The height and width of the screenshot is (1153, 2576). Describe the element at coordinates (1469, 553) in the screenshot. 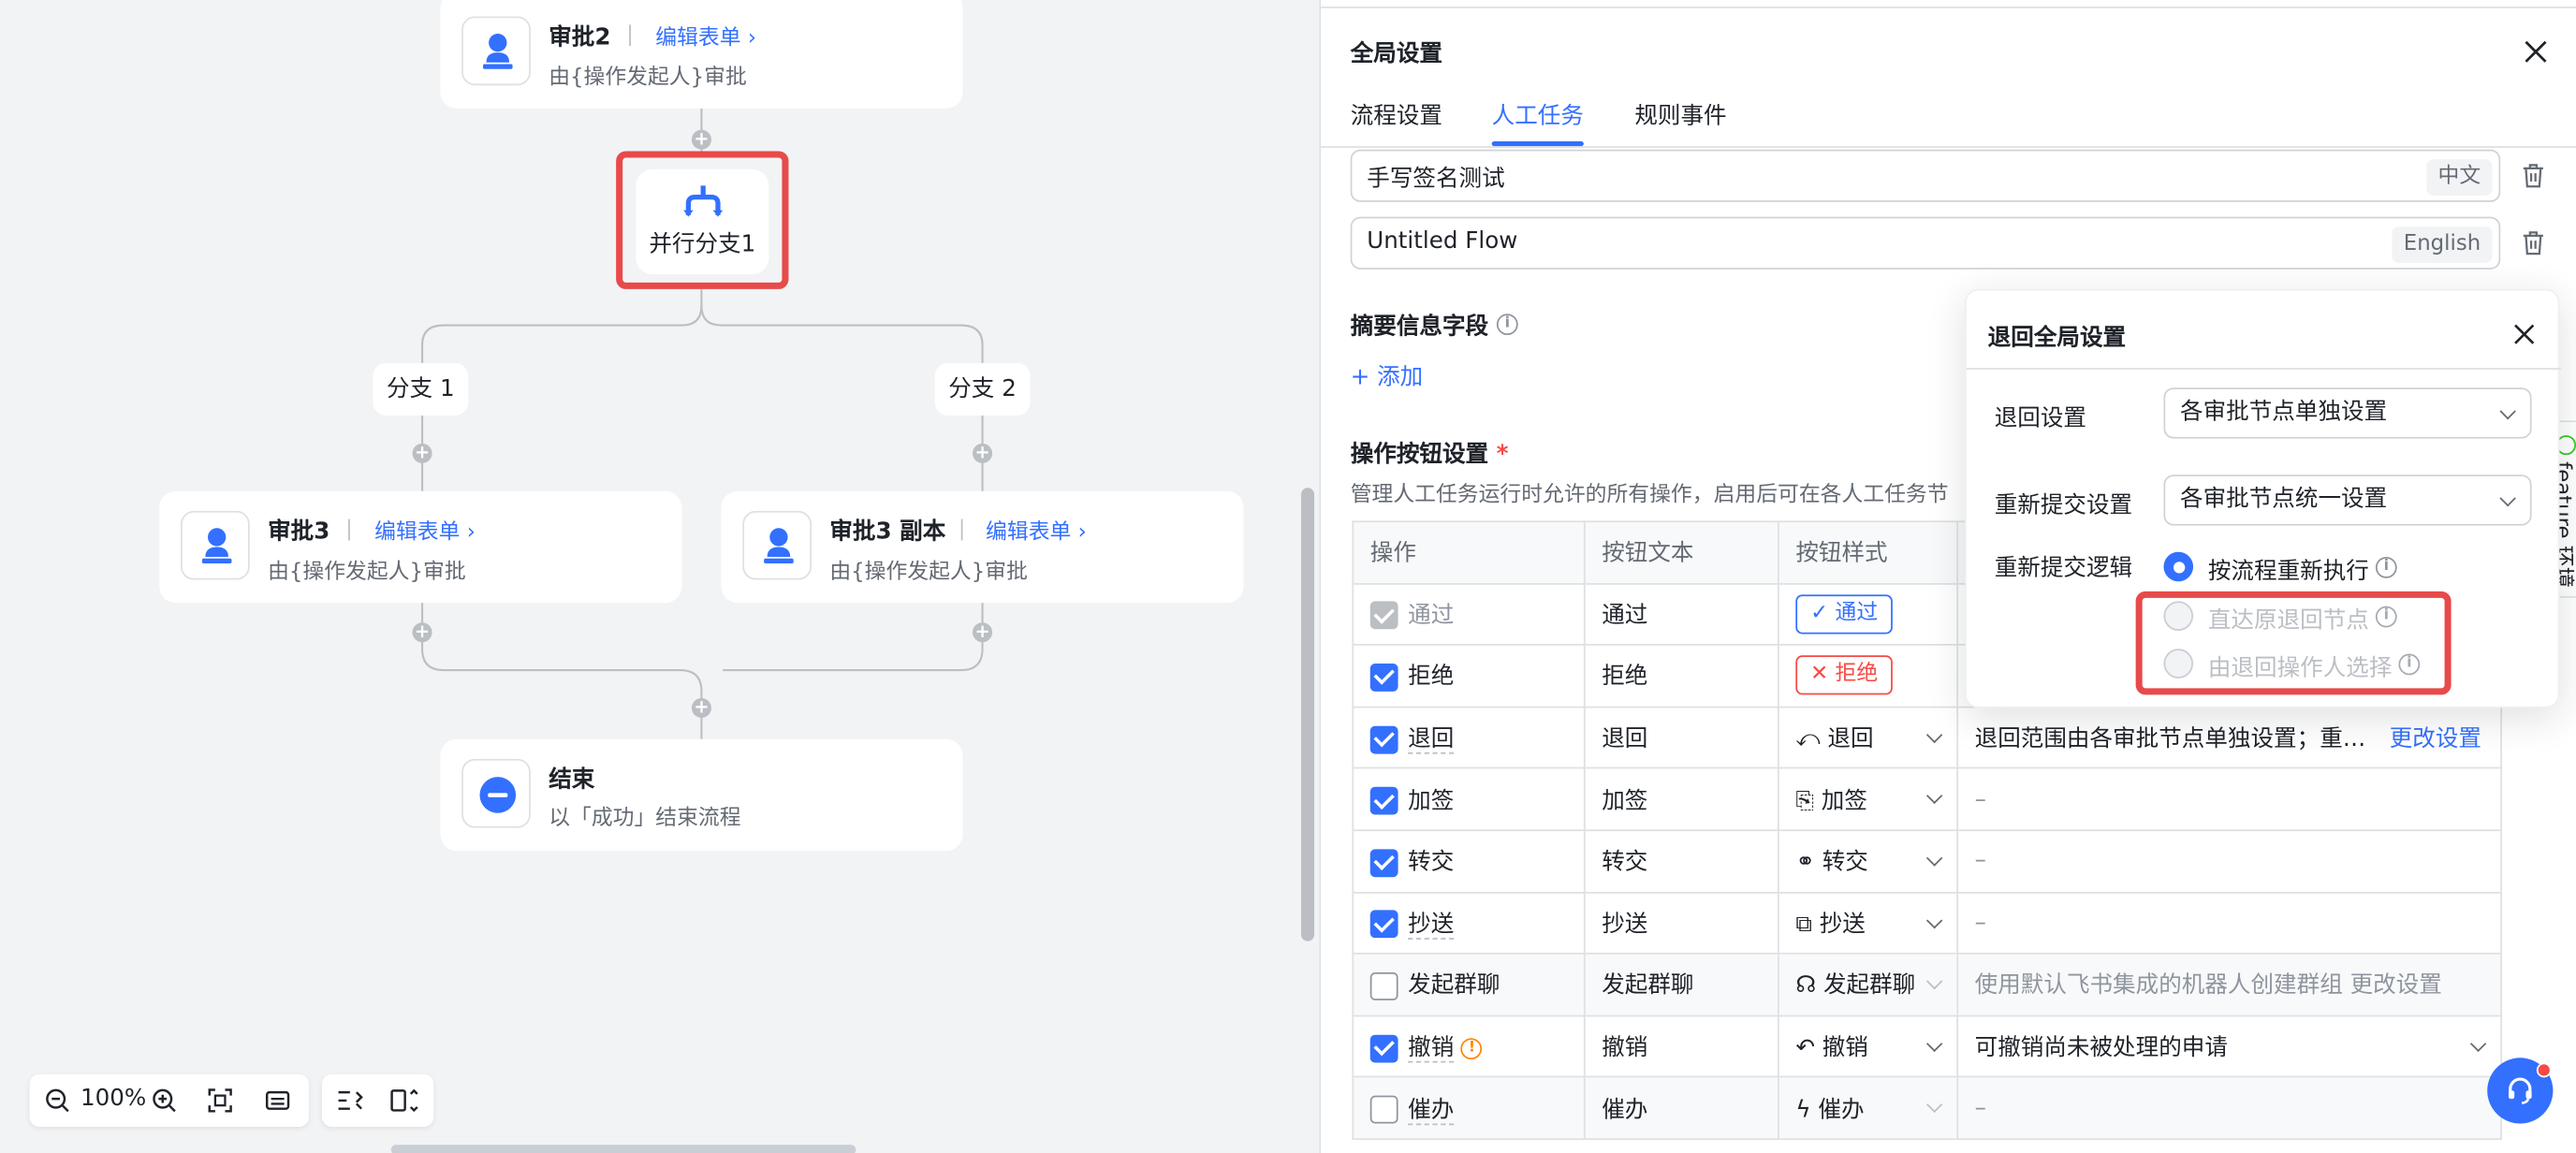

I see `col-header: 操作` at that location.